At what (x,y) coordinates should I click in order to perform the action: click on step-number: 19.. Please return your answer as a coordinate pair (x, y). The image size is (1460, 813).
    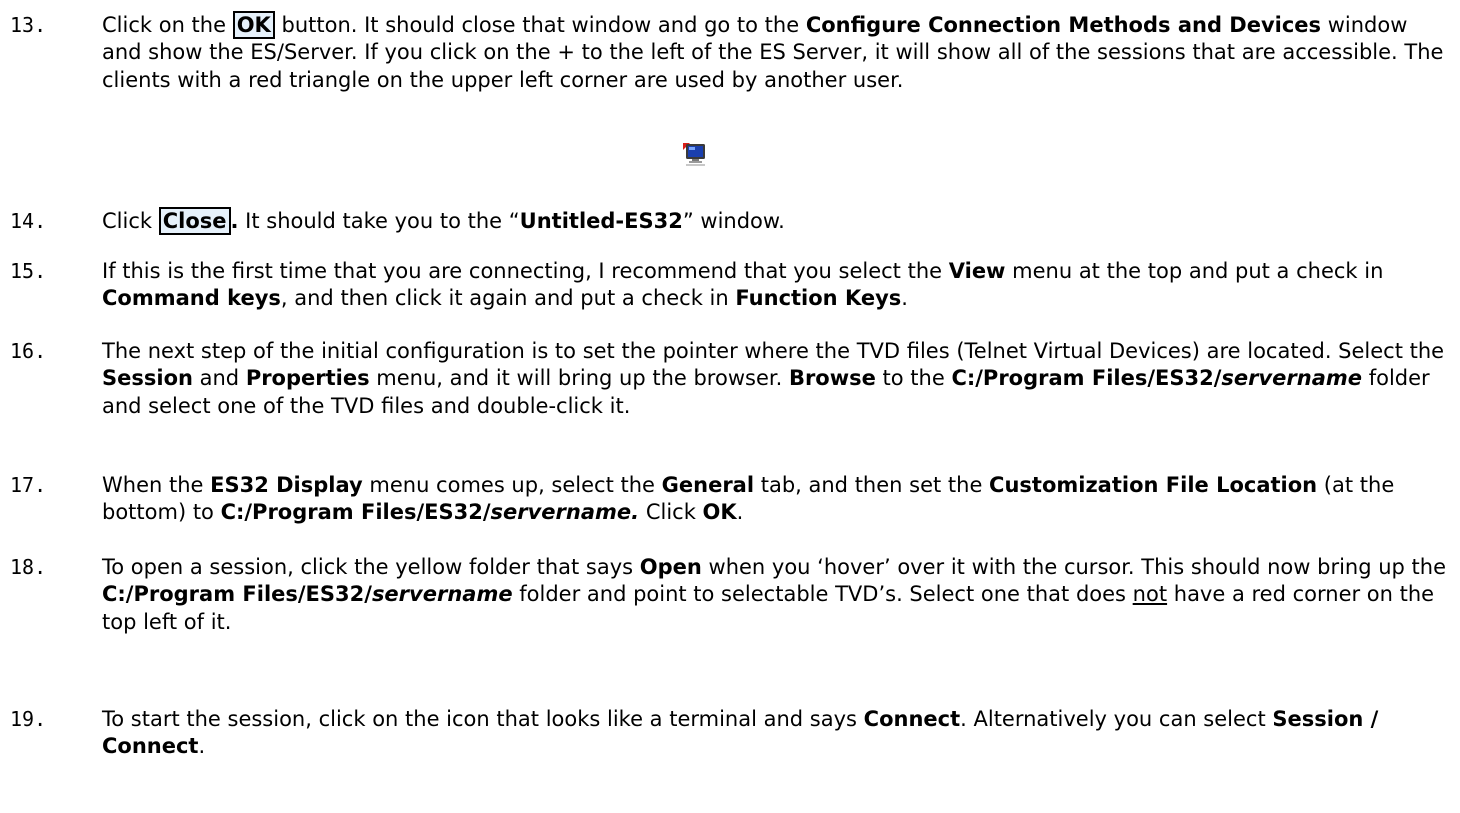
    Looking at the image, I should click on (28, 719).